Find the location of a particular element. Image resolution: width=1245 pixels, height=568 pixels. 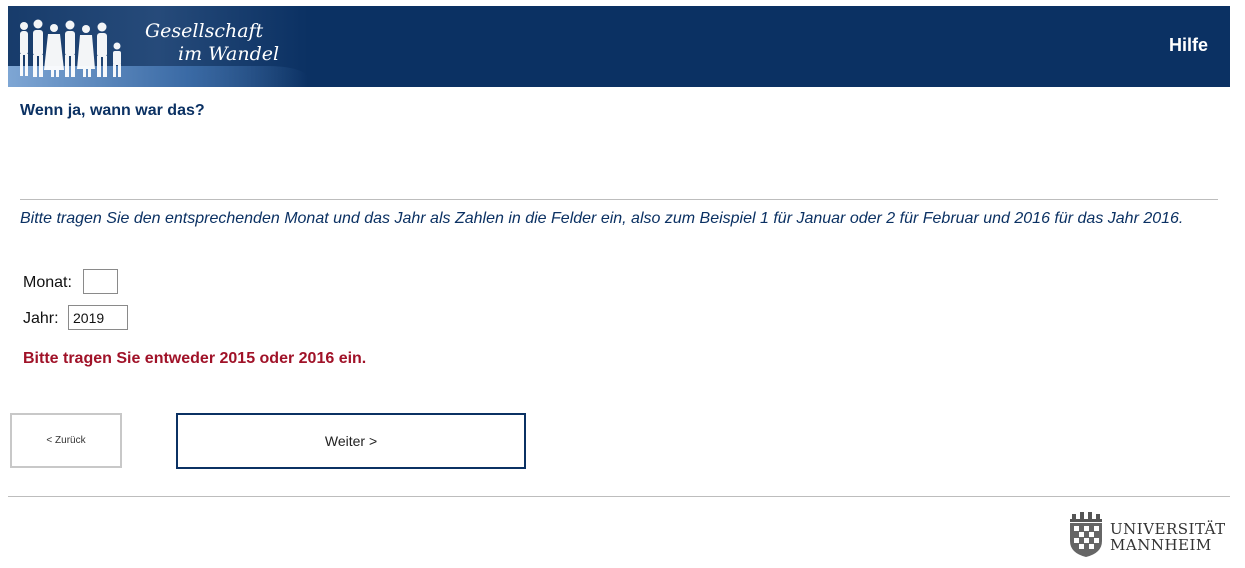

logo-text: Gesellschaft im Wandel is located at coordinates (212, 43).